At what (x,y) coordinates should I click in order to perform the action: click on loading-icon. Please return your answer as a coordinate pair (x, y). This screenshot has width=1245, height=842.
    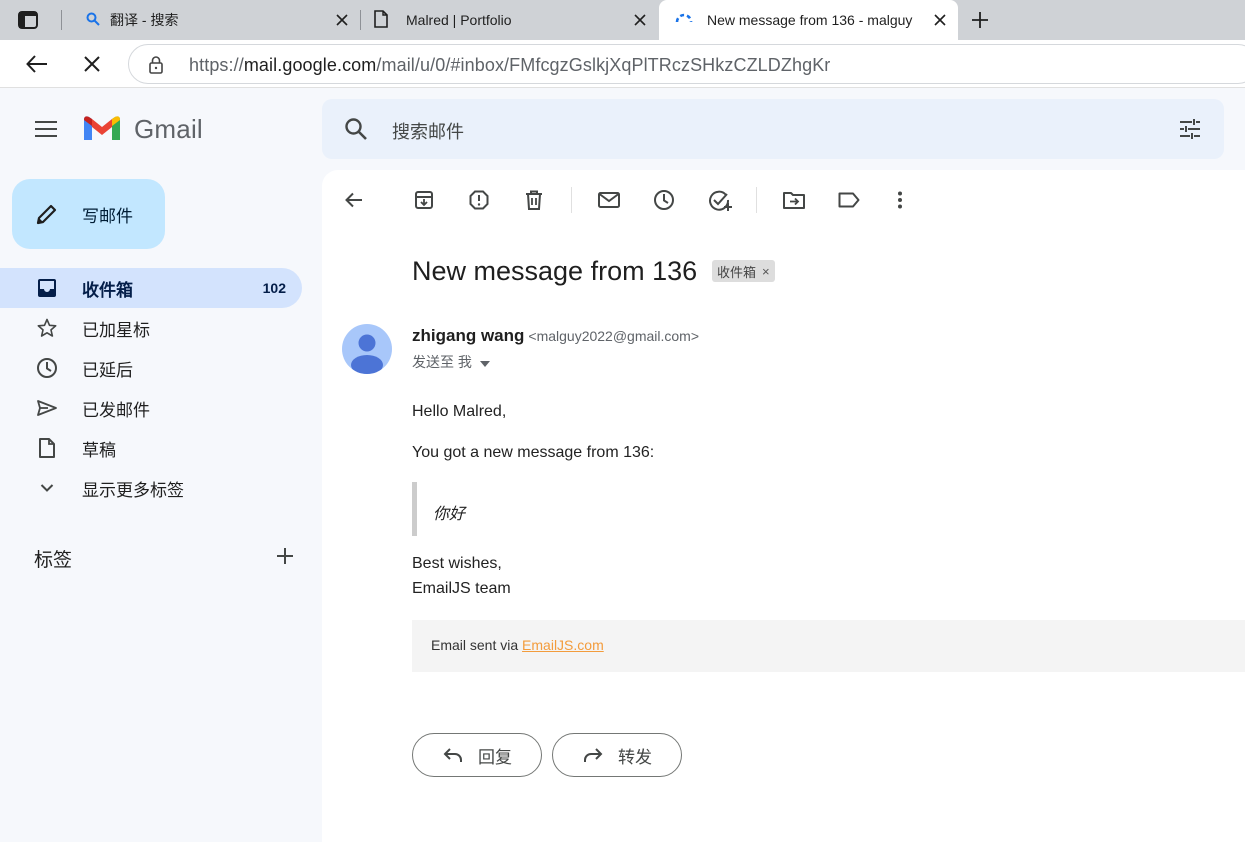
    Looking at the image, I should click on (684, 20).